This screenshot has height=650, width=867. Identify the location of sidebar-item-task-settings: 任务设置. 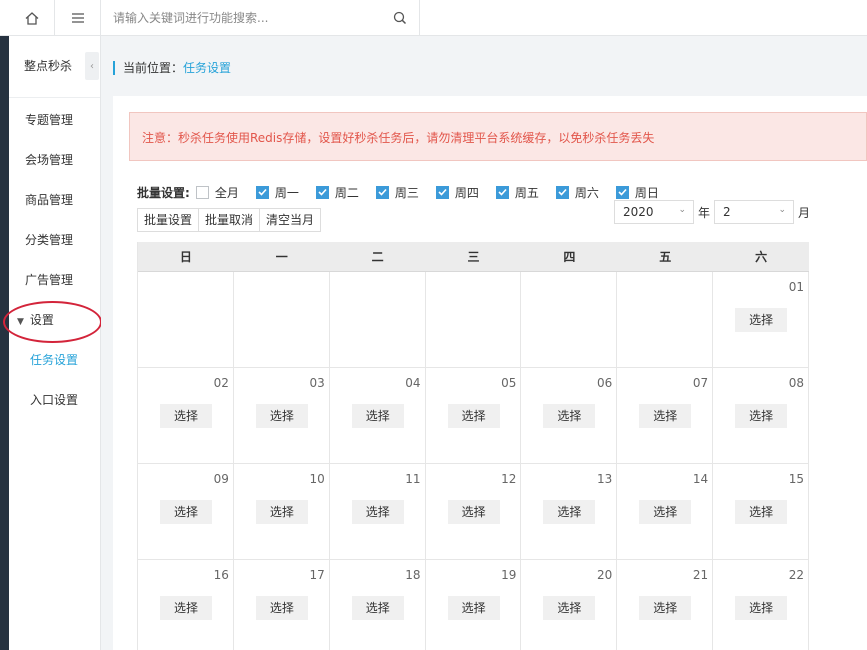
(54, 359).